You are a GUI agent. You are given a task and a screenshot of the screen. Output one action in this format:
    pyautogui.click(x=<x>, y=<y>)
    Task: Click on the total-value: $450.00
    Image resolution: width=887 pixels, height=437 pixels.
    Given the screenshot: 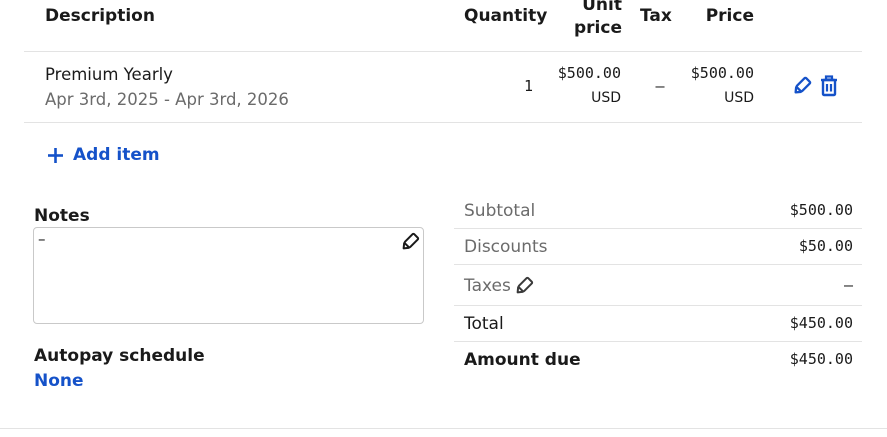 What is the action you would take?
    pyautogui.click(x=821, y=323)
    